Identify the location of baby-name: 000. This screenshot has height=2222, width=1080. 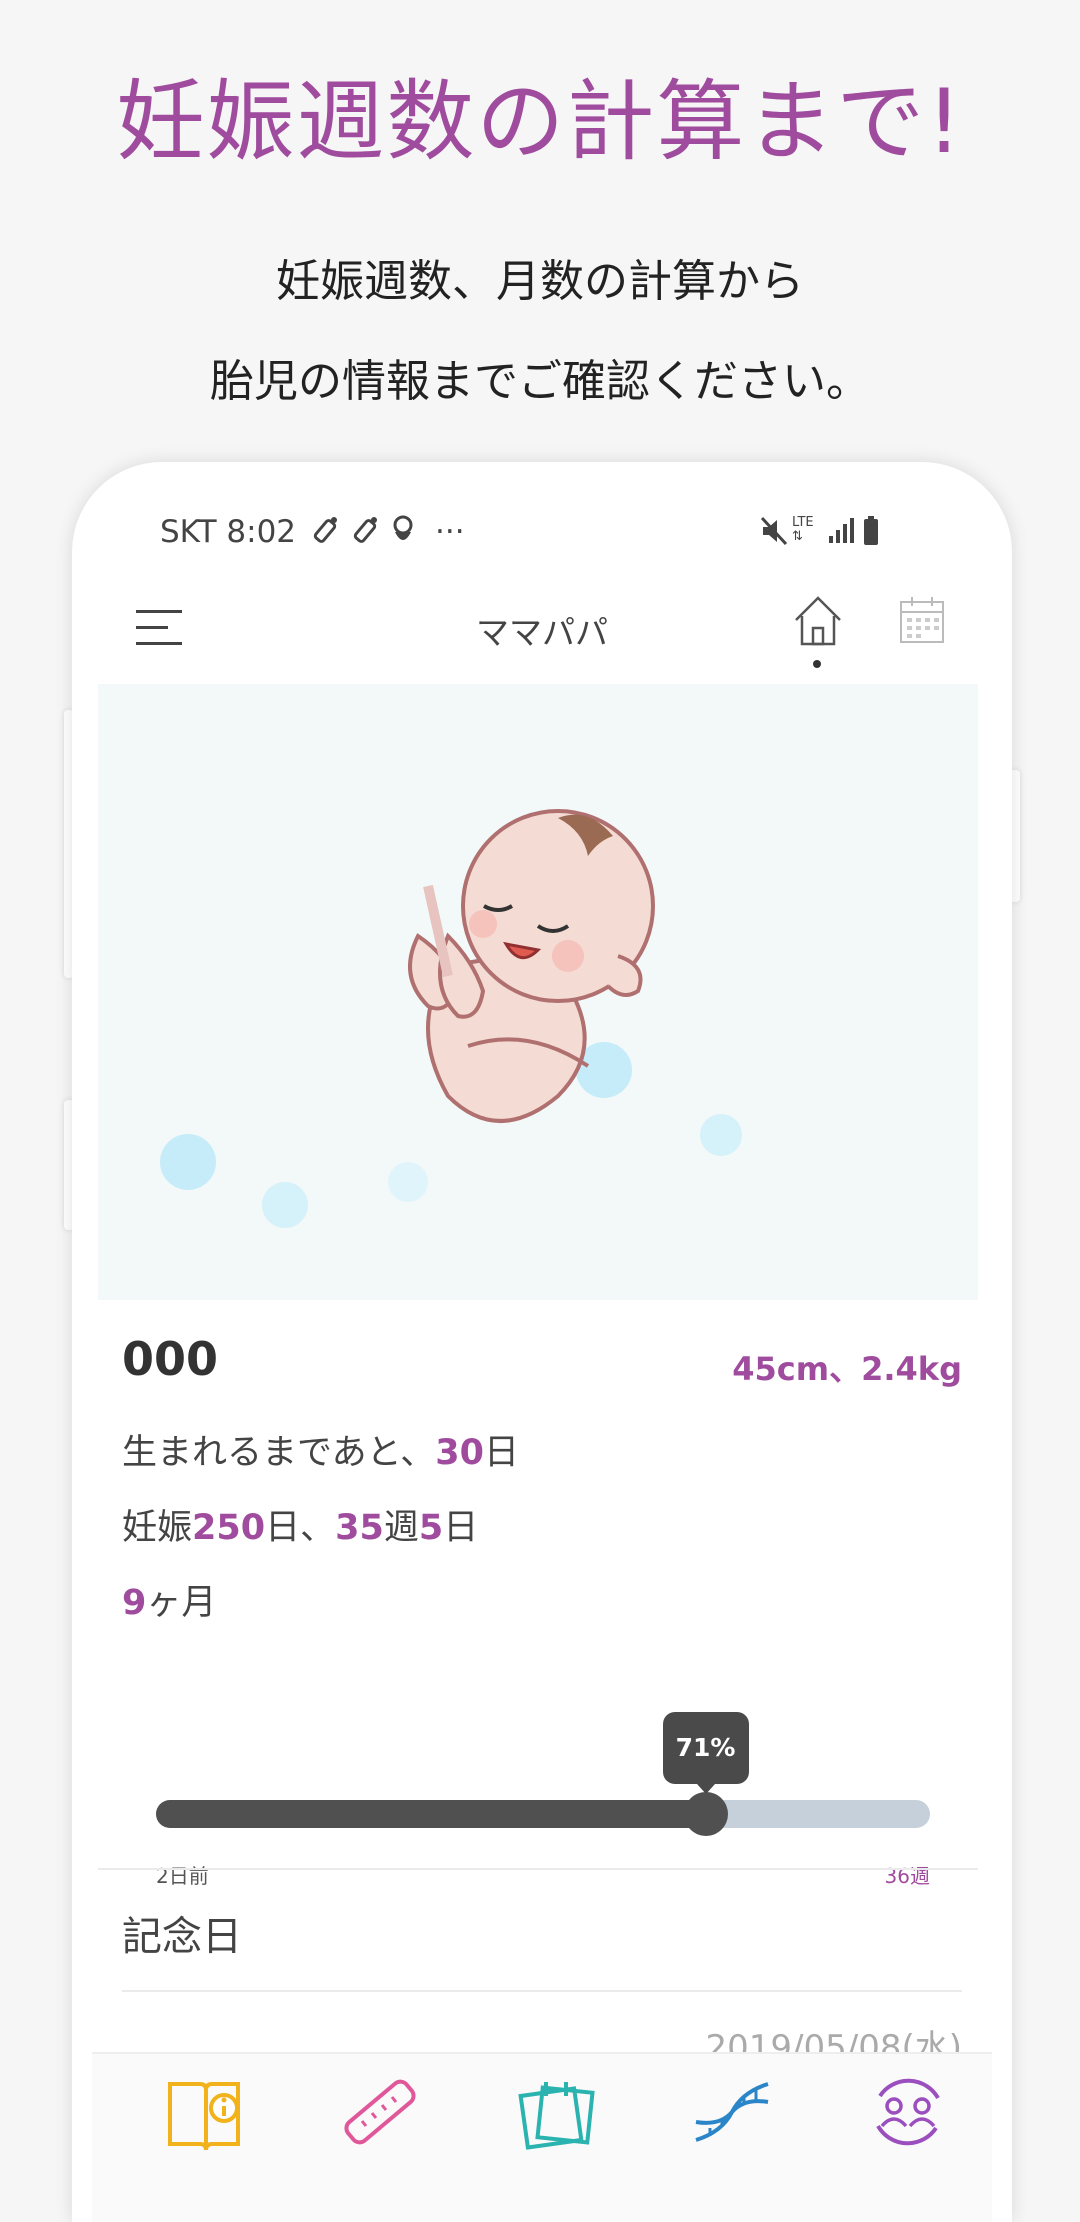
(170, 1359).